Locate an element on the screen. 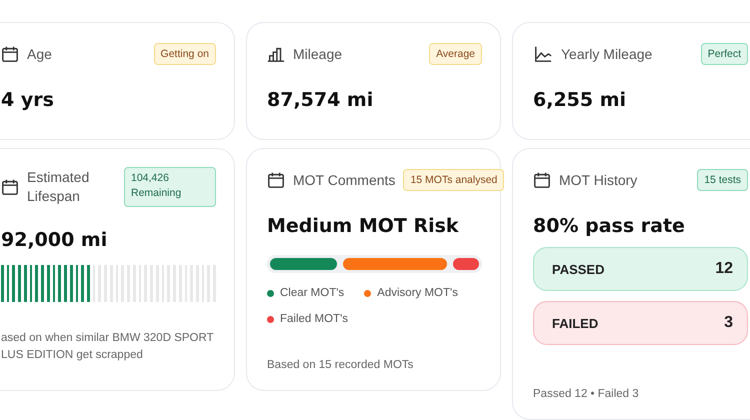 The image size is (750, 420). result-count: 3 is located at coordinates (728, 323).